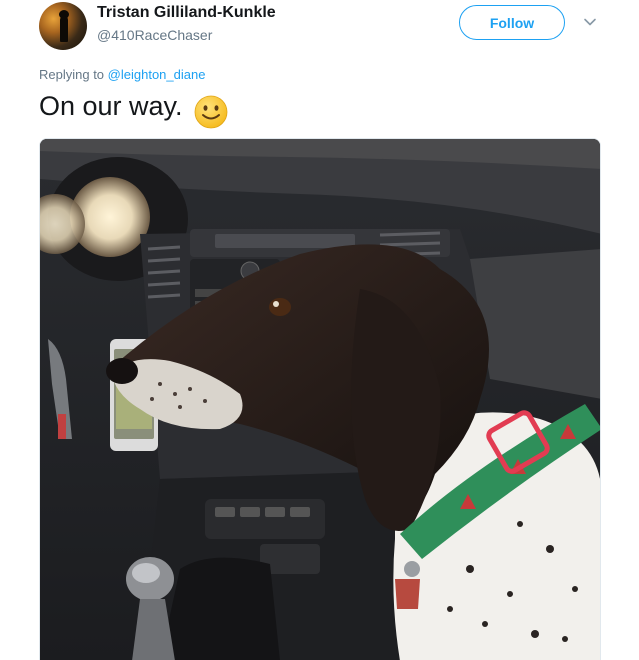 The width and height of the screenshot is (639, 660). Describe the element at coordinates (512, 22) in the screenshot. I see `follow-button: Follow` at that location.